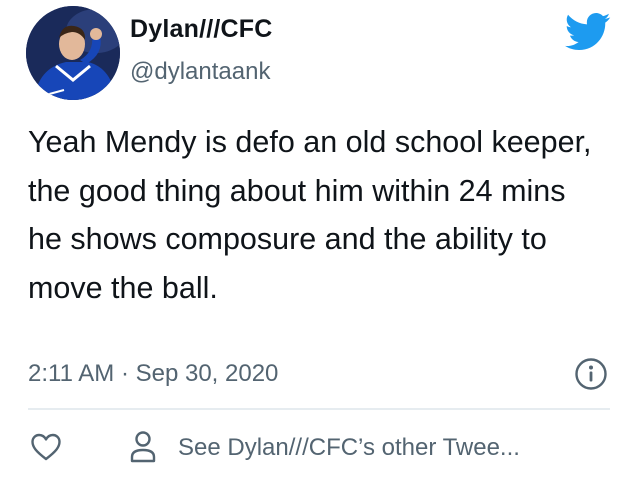 The height and width of the screenshot is (480, 630). What do you see at coordinates (201, 29) in the screenshot?
I see `display-name: Dylan///CFC` at bounding box center [201, 29].